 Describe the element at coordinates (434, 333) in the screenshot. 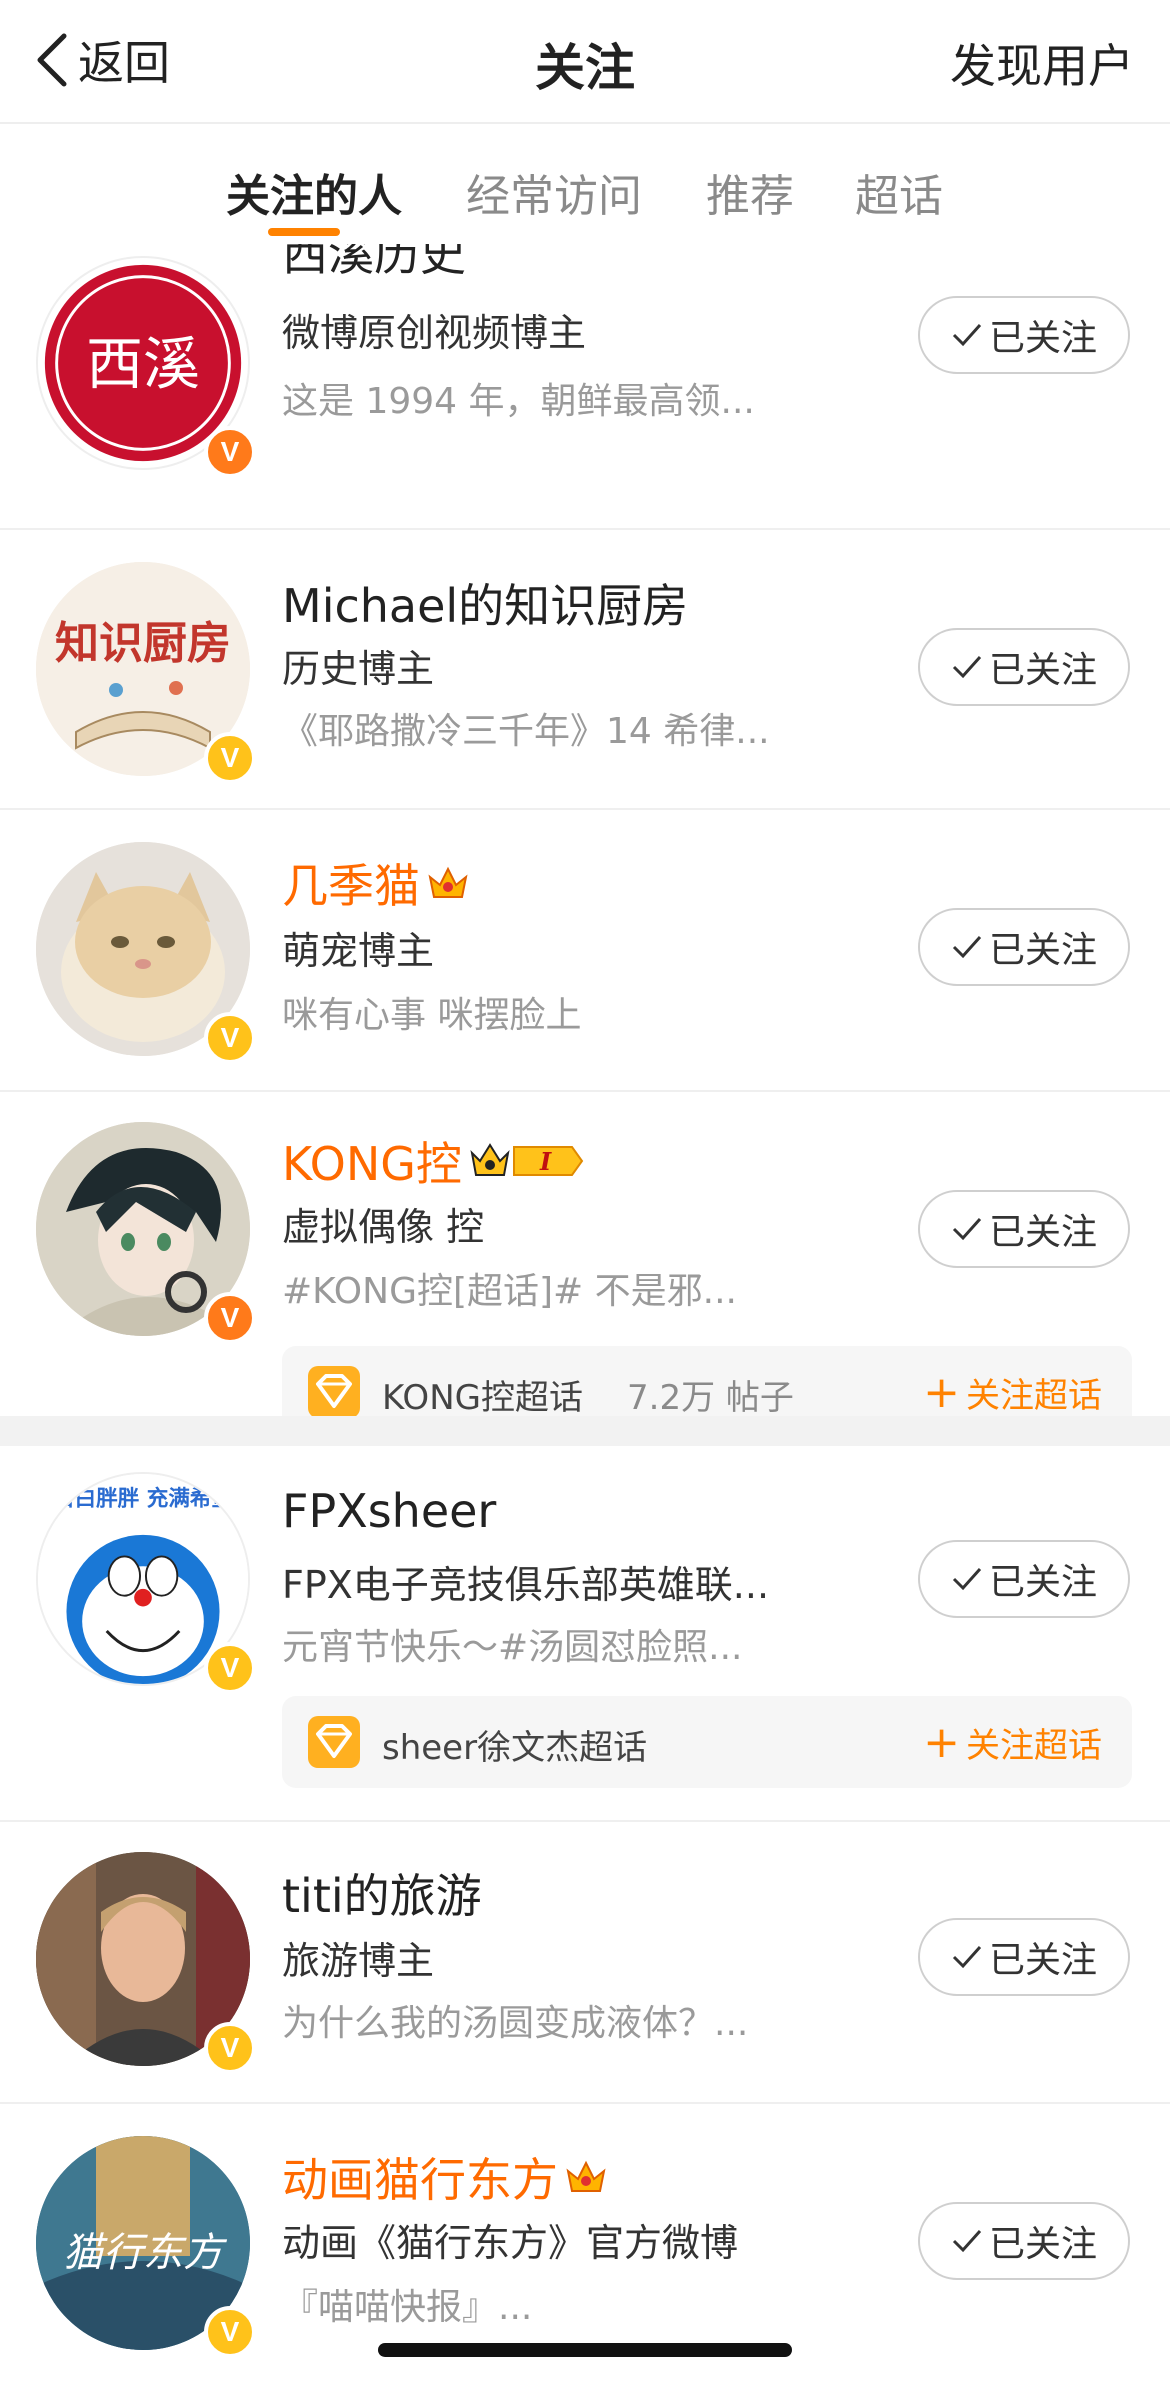

I see `user-description: 微博原创视频博主` at that location.